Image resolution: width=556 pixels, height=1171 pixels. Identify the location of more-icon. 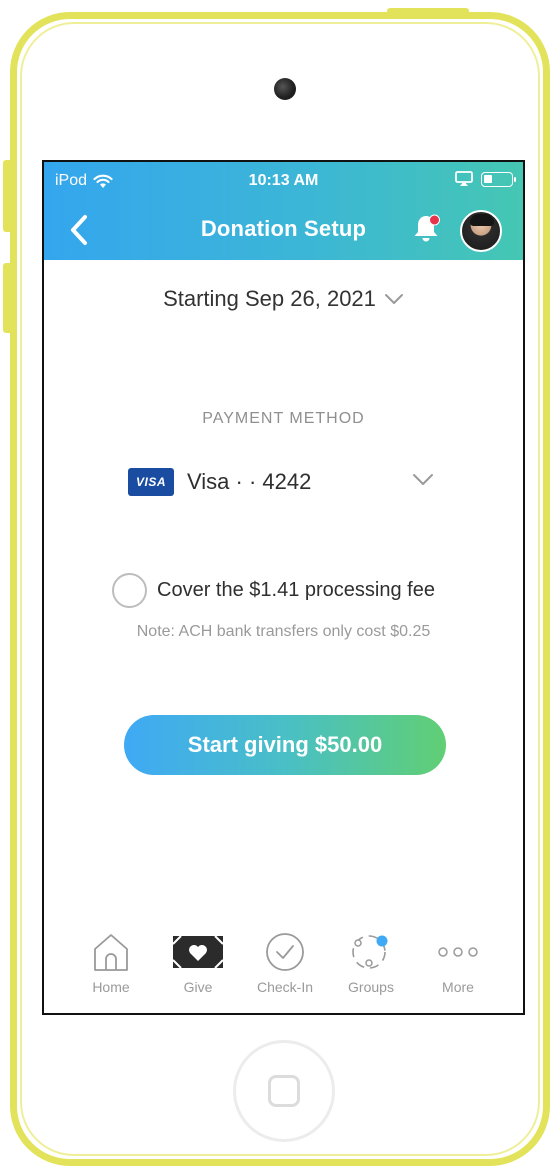
(458, 952).